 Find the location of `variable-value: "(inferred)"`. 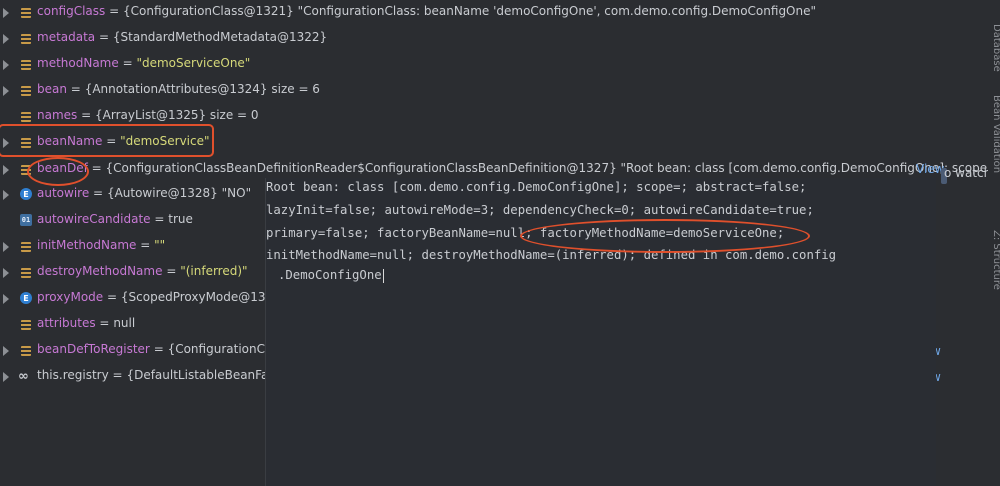

variable-value: "(inferred)" is located at coordinates (214, 271).